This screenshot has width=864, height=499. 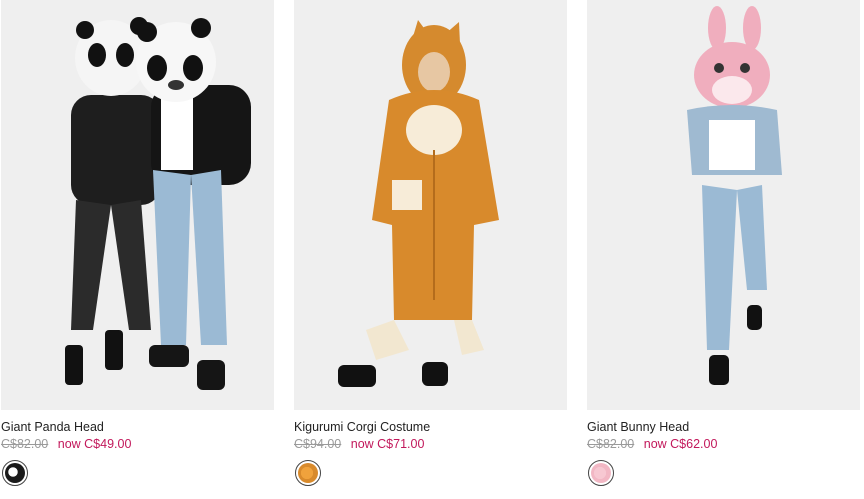 What do you see at coordinates (723, 444) in the screenshot?
I see `product-price: C$82.00 now C$62.00` at bounding box center [723, 444].